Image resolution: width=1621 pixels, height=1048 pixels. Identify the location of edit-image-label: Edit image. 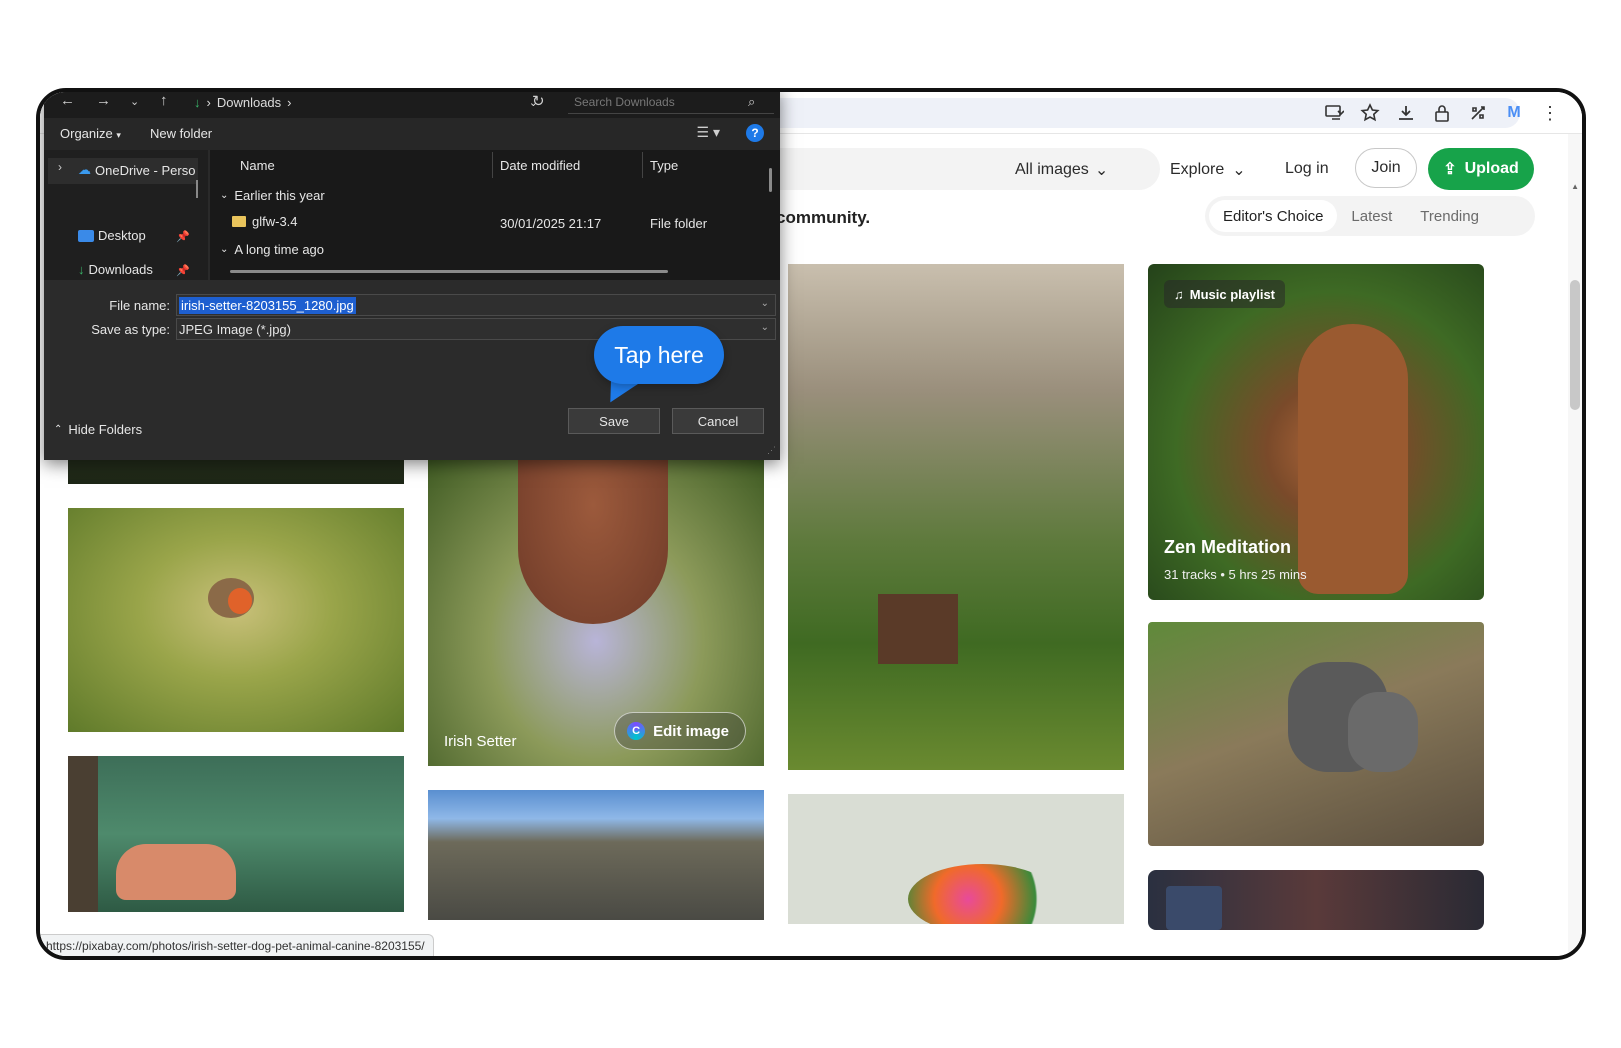
(691, 731).